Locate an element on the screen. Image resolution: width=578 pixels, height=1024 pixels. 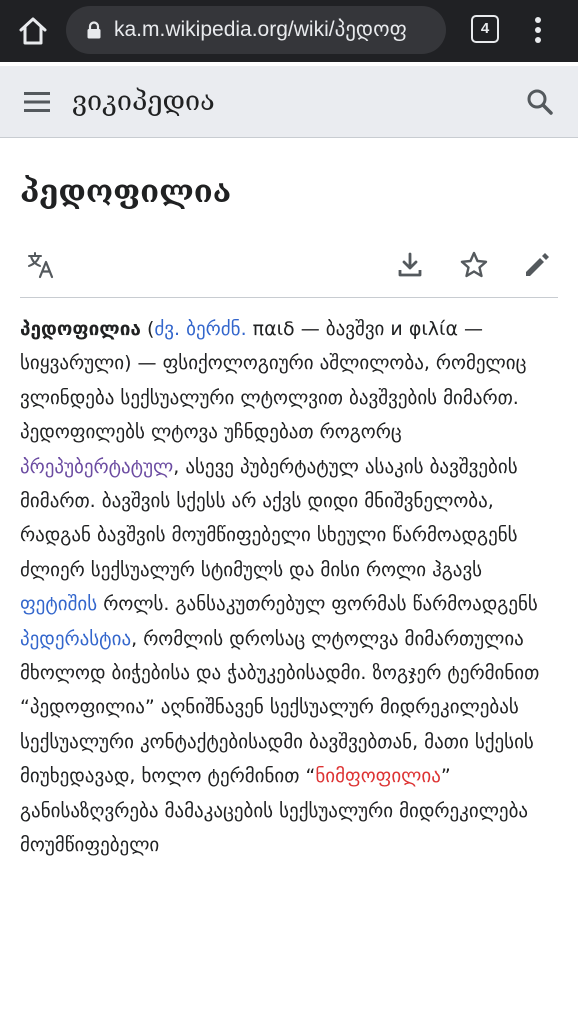
page-actions is located at coordinates (289, 269).